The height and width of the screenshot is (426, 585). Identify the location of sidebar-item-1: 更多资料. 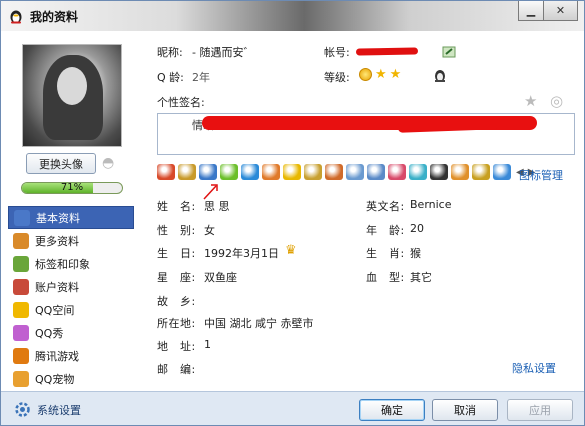
(71, 240).